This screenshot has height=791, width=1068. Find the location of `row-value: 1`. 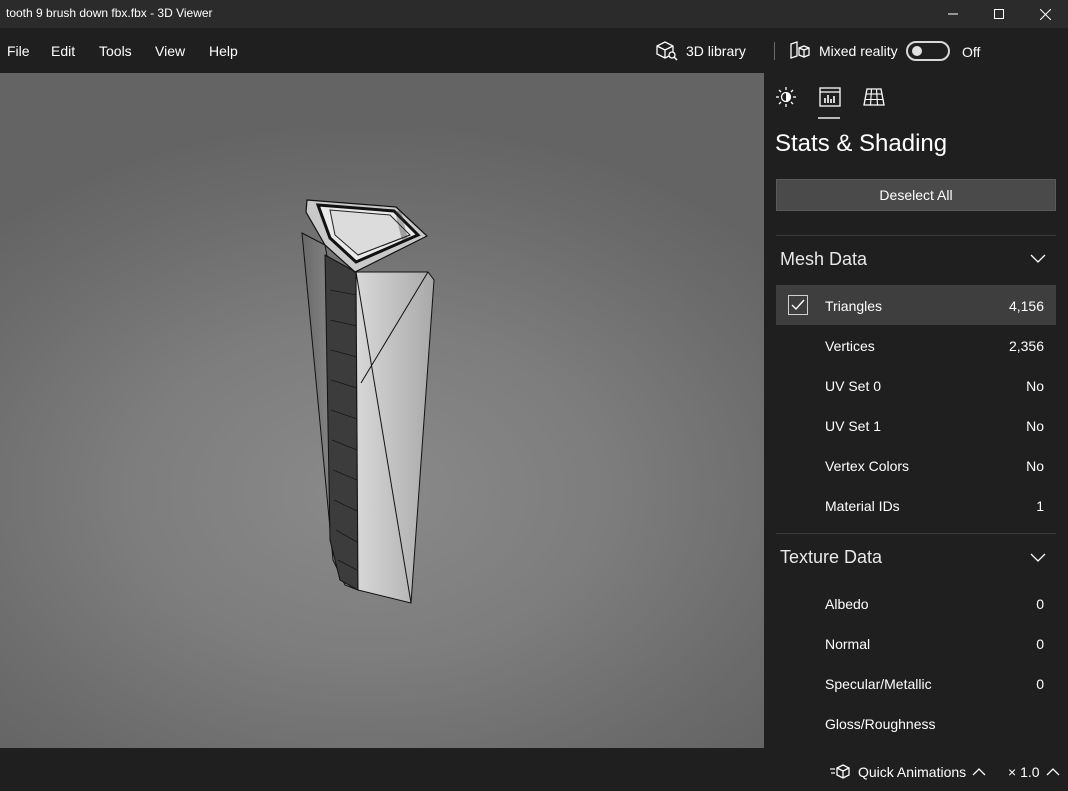

row-value: 1 is located at coordinates (1040, 506).